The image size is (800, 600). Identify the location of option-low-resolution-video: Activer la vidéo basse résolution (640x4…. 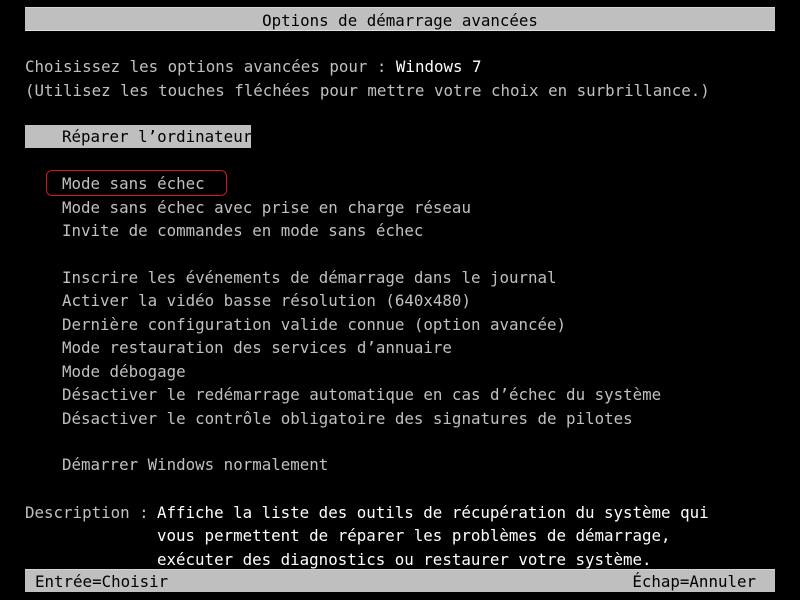
(266, 300).